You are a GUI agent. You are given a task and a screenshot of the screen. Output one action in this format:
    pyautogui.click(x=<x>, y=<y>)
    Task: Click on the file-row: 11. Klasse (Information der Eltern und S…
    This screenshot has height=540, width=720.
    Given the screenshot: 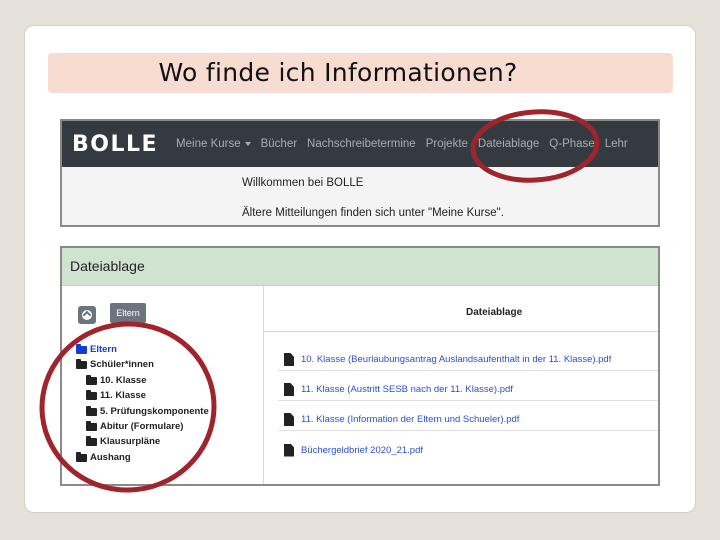 What is the action you would take?
    pyautogui.click(x=468, y=420)
    